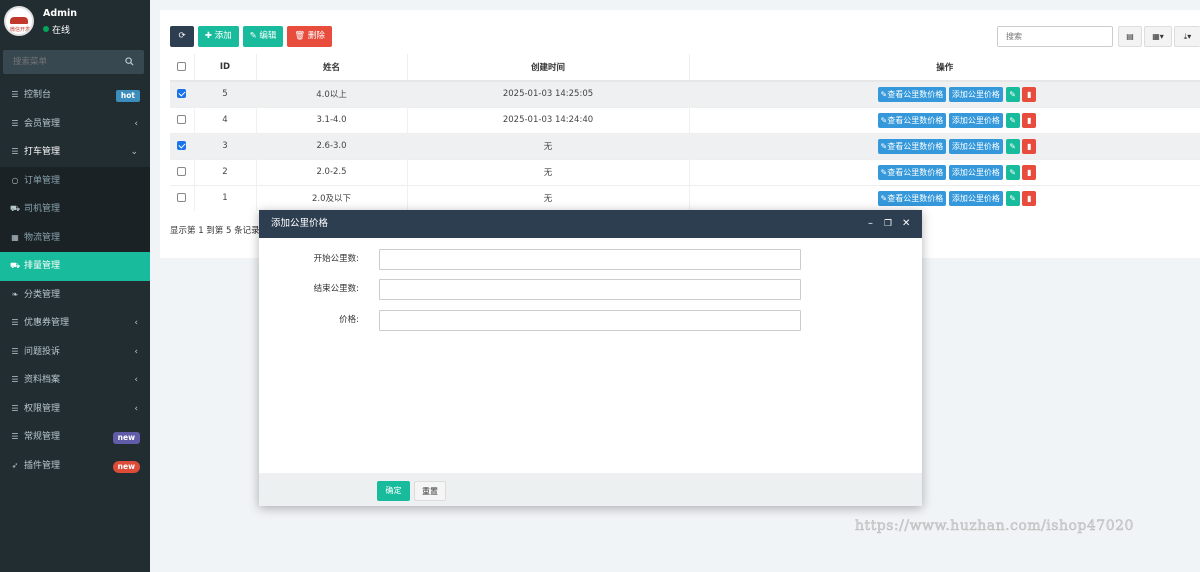 This screenshot has height=572, width=1200. Describe the element at coordinates (129, 61) in the screenshot. I see `search-icon` at that location.